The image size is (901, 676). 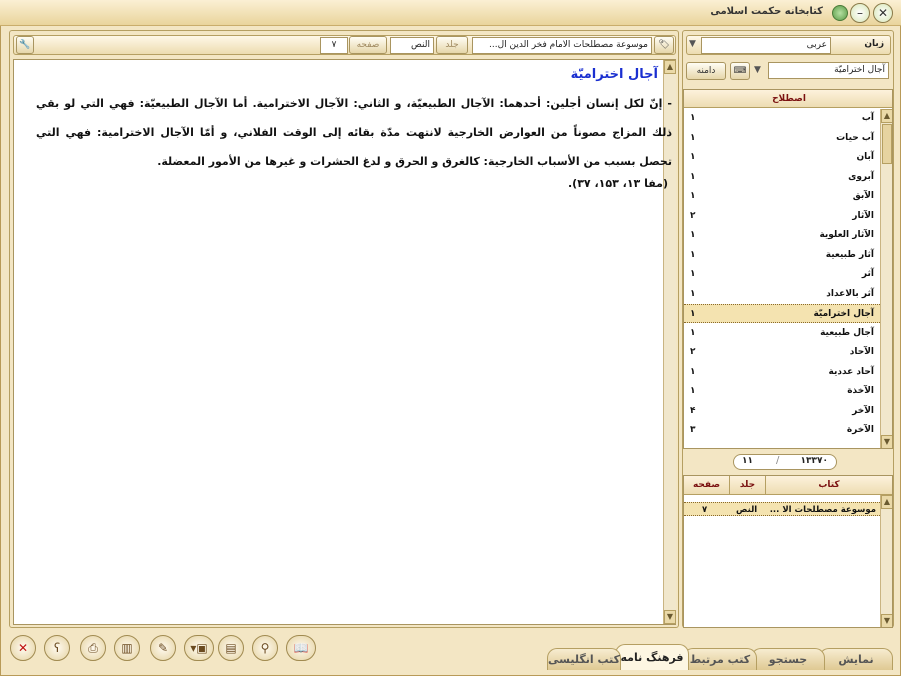 What do you see at coordinates (782, 138) in the screenshot?
I see `list-item: آب حیات ۱` at bounding box center [782, 138].